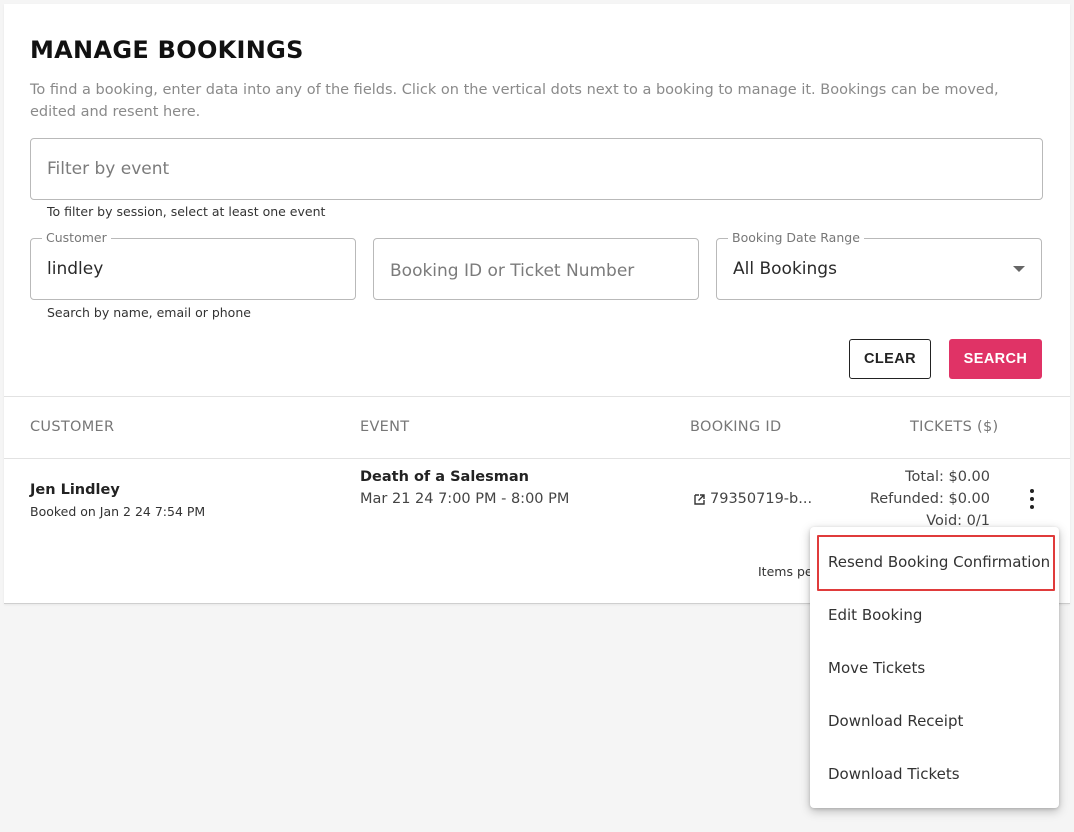 Image resolution: width=1074 pixels, height=832 pixels. I want to click on customer-label: Customer, so click(76, 237).